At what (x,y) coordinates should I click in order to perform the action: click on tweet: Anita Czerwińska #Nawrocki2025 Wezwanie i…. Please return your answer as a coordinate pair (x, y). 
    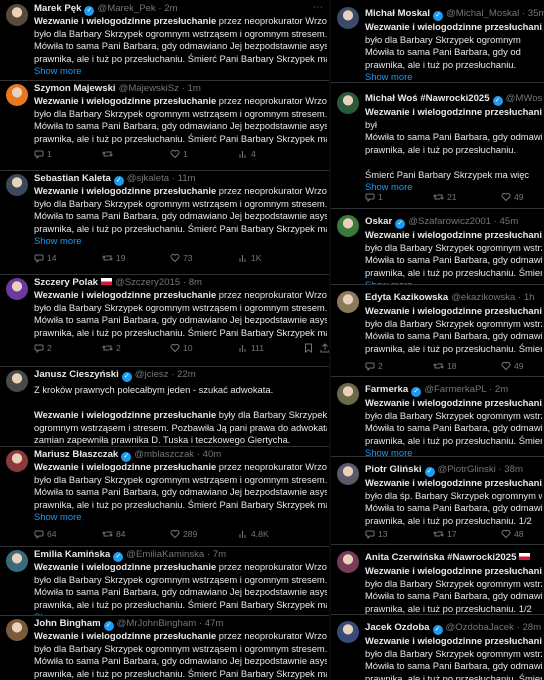
    Looking at the image, I should click on (437, 579).